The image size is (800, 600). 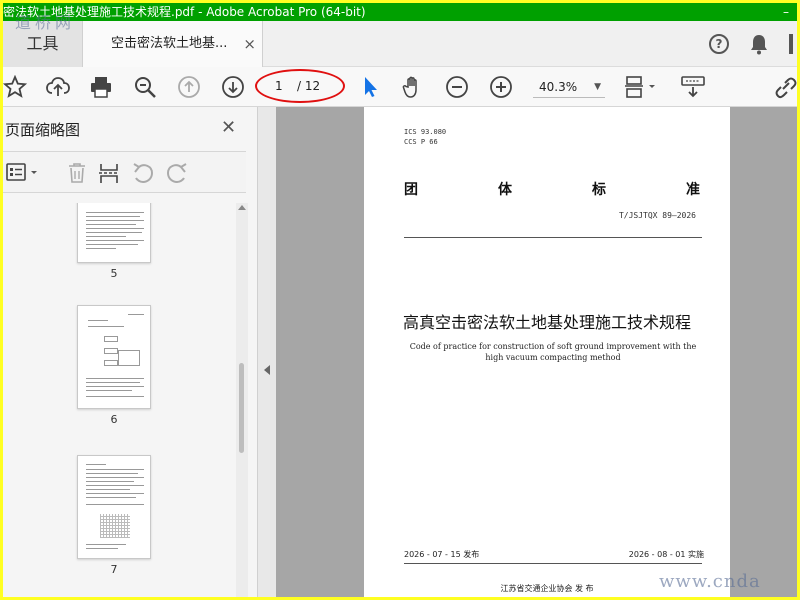 What do you see at coordinates (109, 173) in the screenshot?
I see `insert-page-icon` at bounding box center [109, 173].